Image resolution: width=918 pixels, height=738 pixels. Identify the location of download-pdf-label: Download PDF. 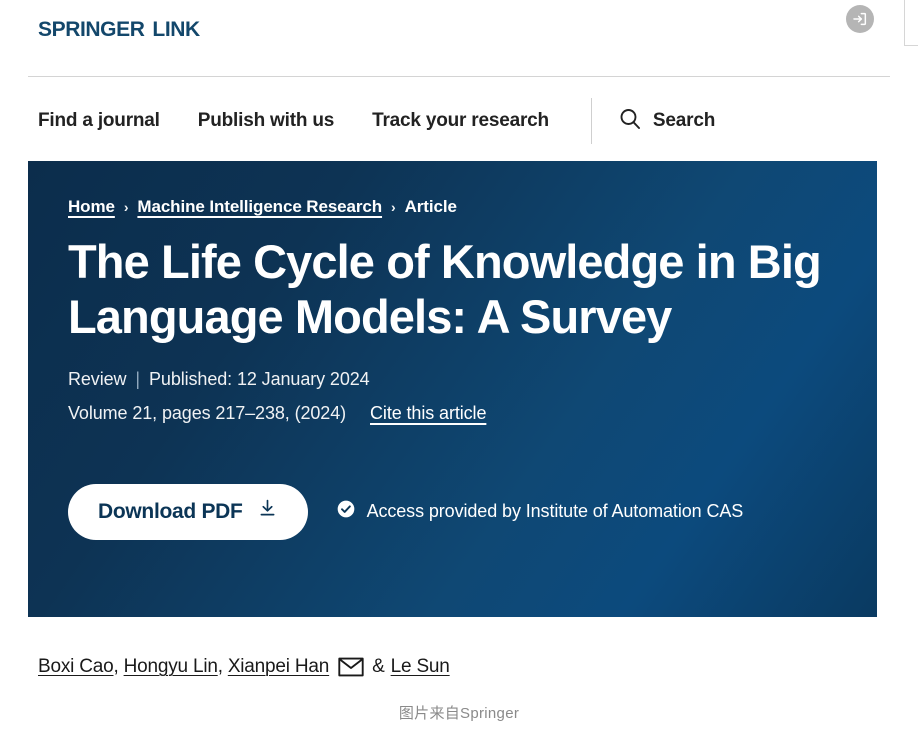
(170, 511).